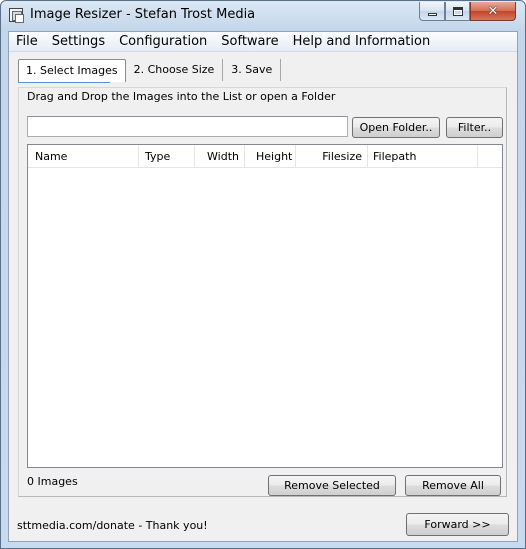  I want to click on remove-selected-button: Remove Selected, so click(332, 485).